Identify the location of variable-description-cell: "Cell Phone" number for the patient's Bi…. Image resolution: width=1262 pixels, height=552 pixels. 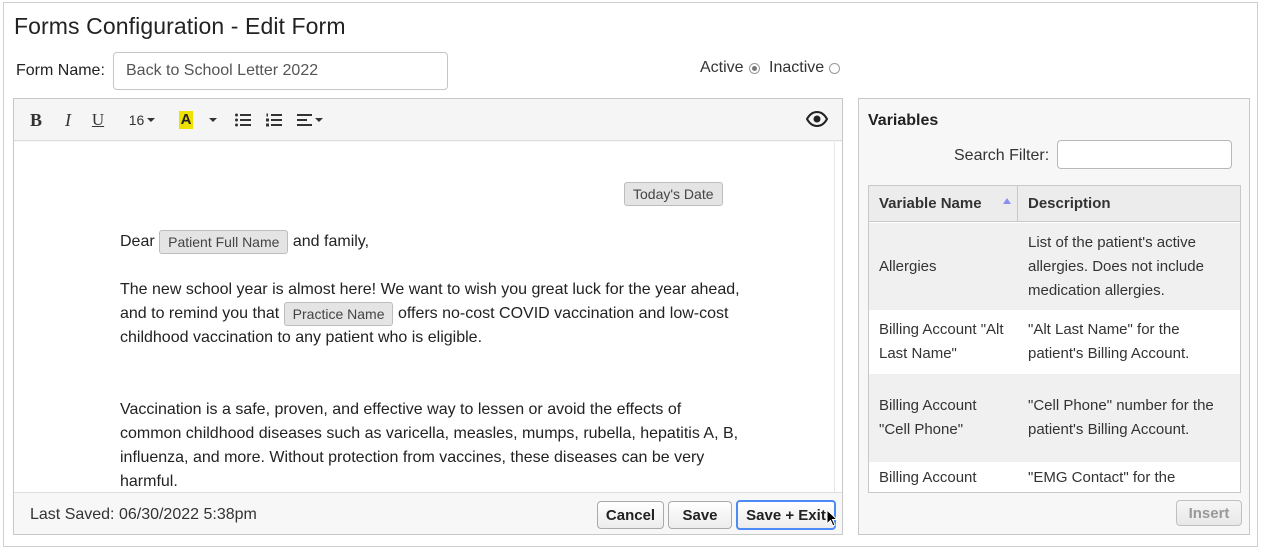
(1121, 417).